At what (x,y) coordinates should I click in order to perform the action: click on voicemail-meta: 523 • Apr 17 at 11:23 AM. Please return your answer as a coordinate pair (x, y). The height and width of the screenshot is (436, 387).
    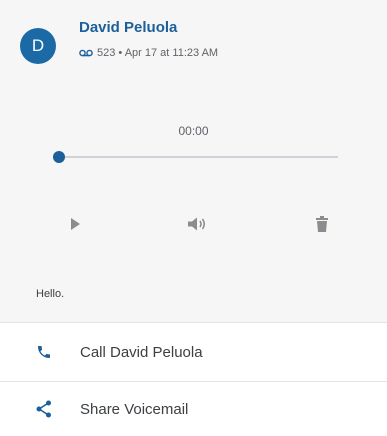
    Looking at the image, I should click on (148, 53).